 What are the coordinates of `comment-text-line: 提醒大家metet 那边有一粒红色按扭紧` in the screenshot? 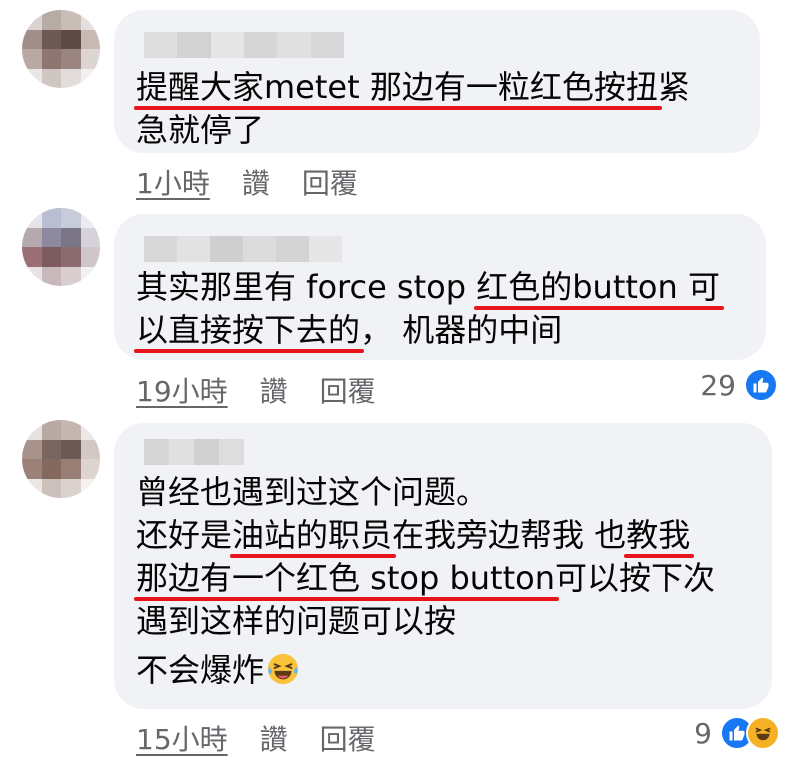 It's located at (432, 88).